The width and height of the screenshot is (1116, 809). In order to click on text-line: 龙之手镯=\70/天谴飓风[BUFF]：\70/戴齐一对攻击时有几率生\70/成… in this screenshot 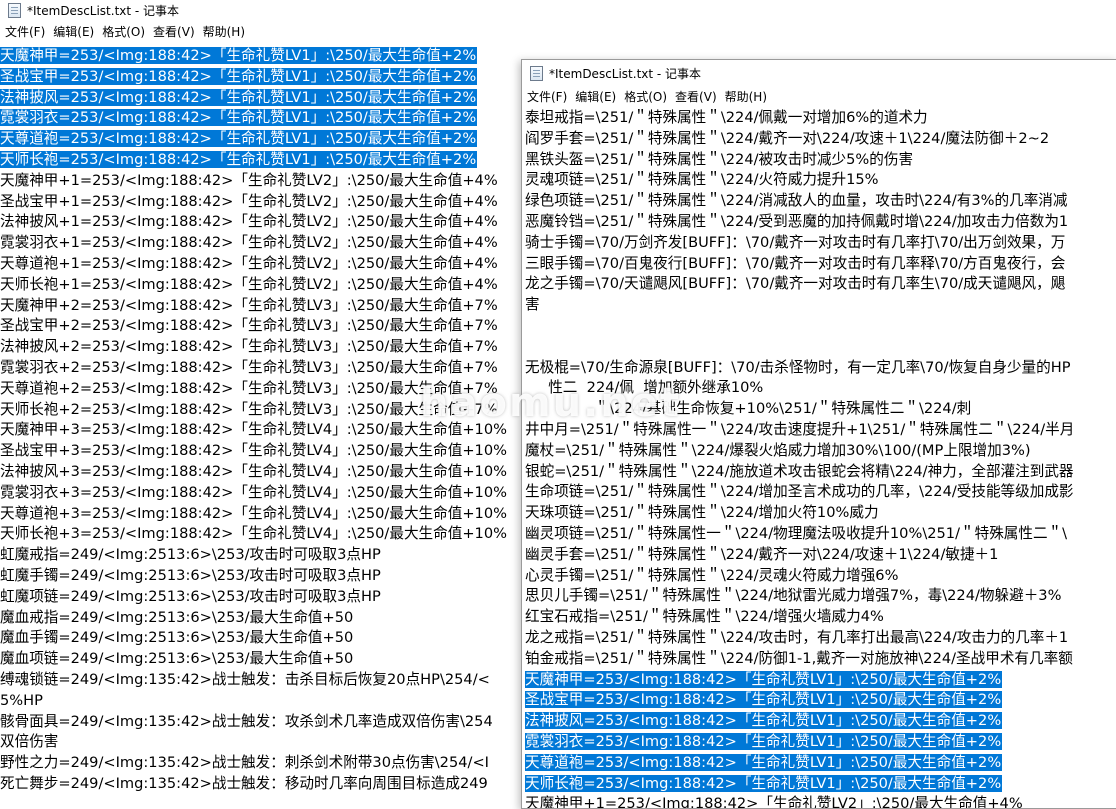, I will do `click(820, 284)`.